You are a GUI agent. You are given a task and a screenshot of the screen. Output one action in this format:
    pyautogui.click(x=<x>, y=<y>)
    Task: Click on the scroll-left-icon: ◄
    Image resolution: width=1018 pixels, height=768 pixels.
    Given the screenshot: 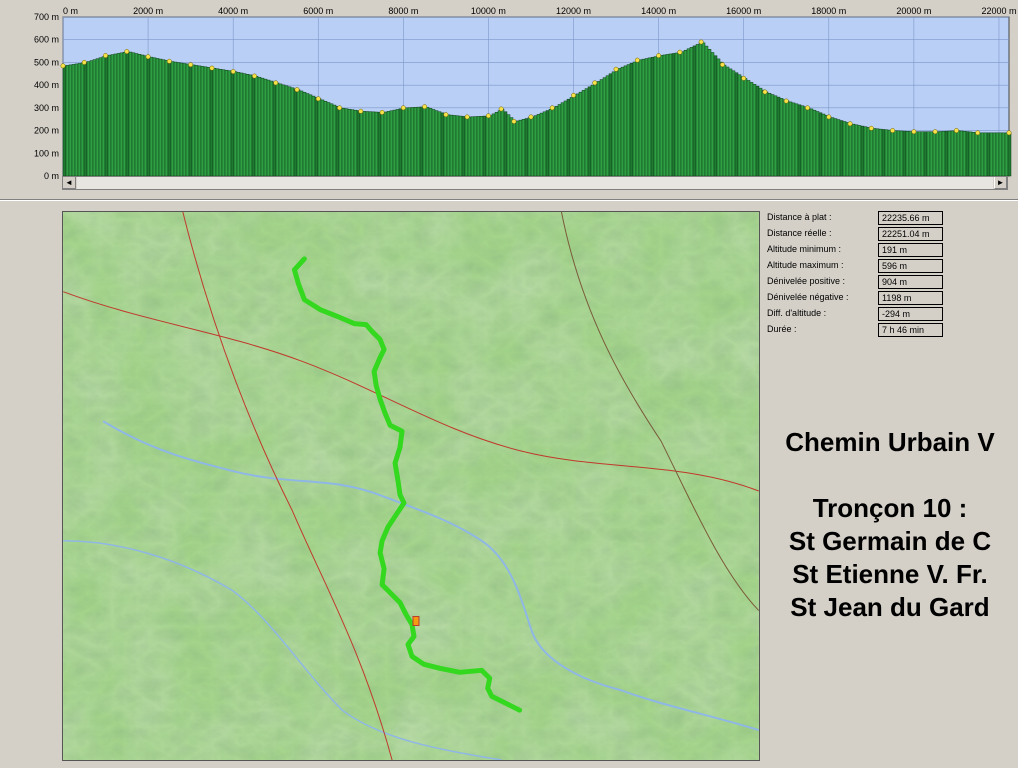 What is the action you would take?
    pyautogui.click(x=69, y=183)
    